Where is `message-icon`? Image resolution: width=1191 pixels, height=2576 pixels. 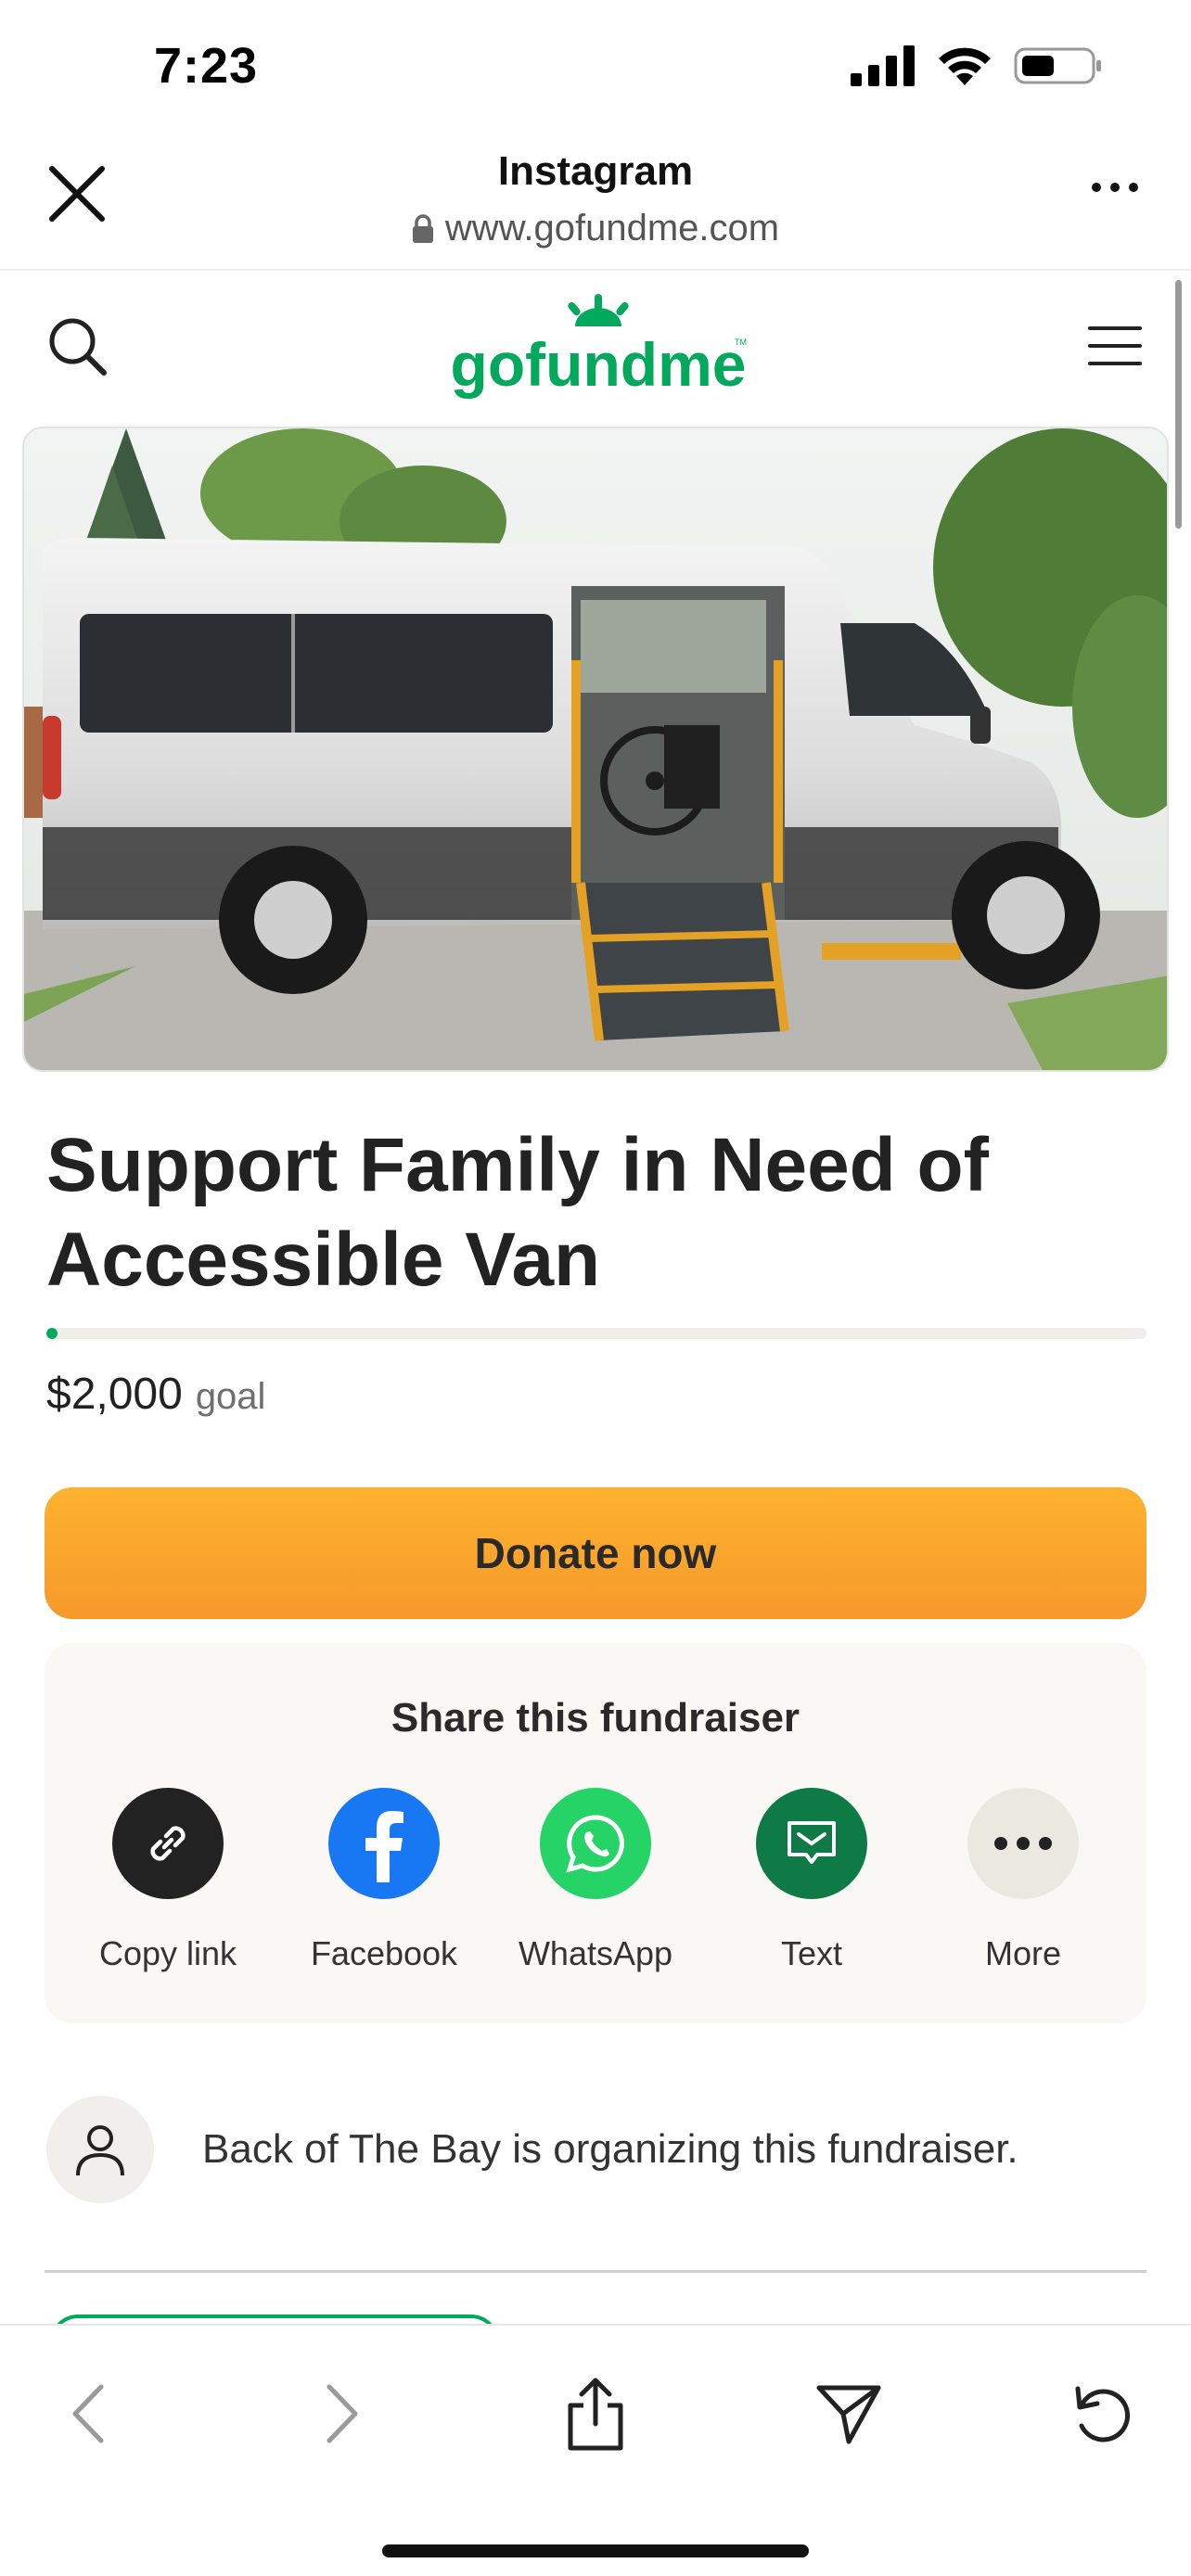 message-icon is located at coordinates (812, 1842).